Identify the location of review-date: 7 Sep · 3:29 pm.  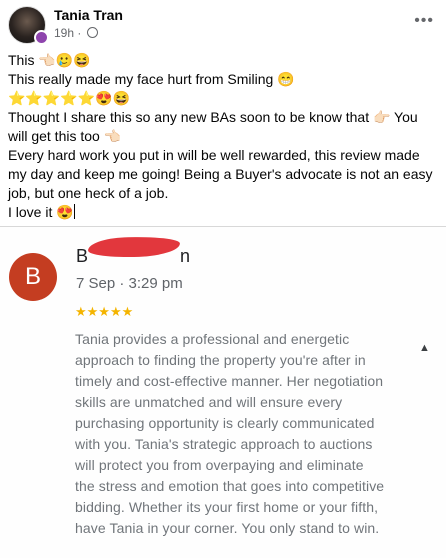
(129, 283).